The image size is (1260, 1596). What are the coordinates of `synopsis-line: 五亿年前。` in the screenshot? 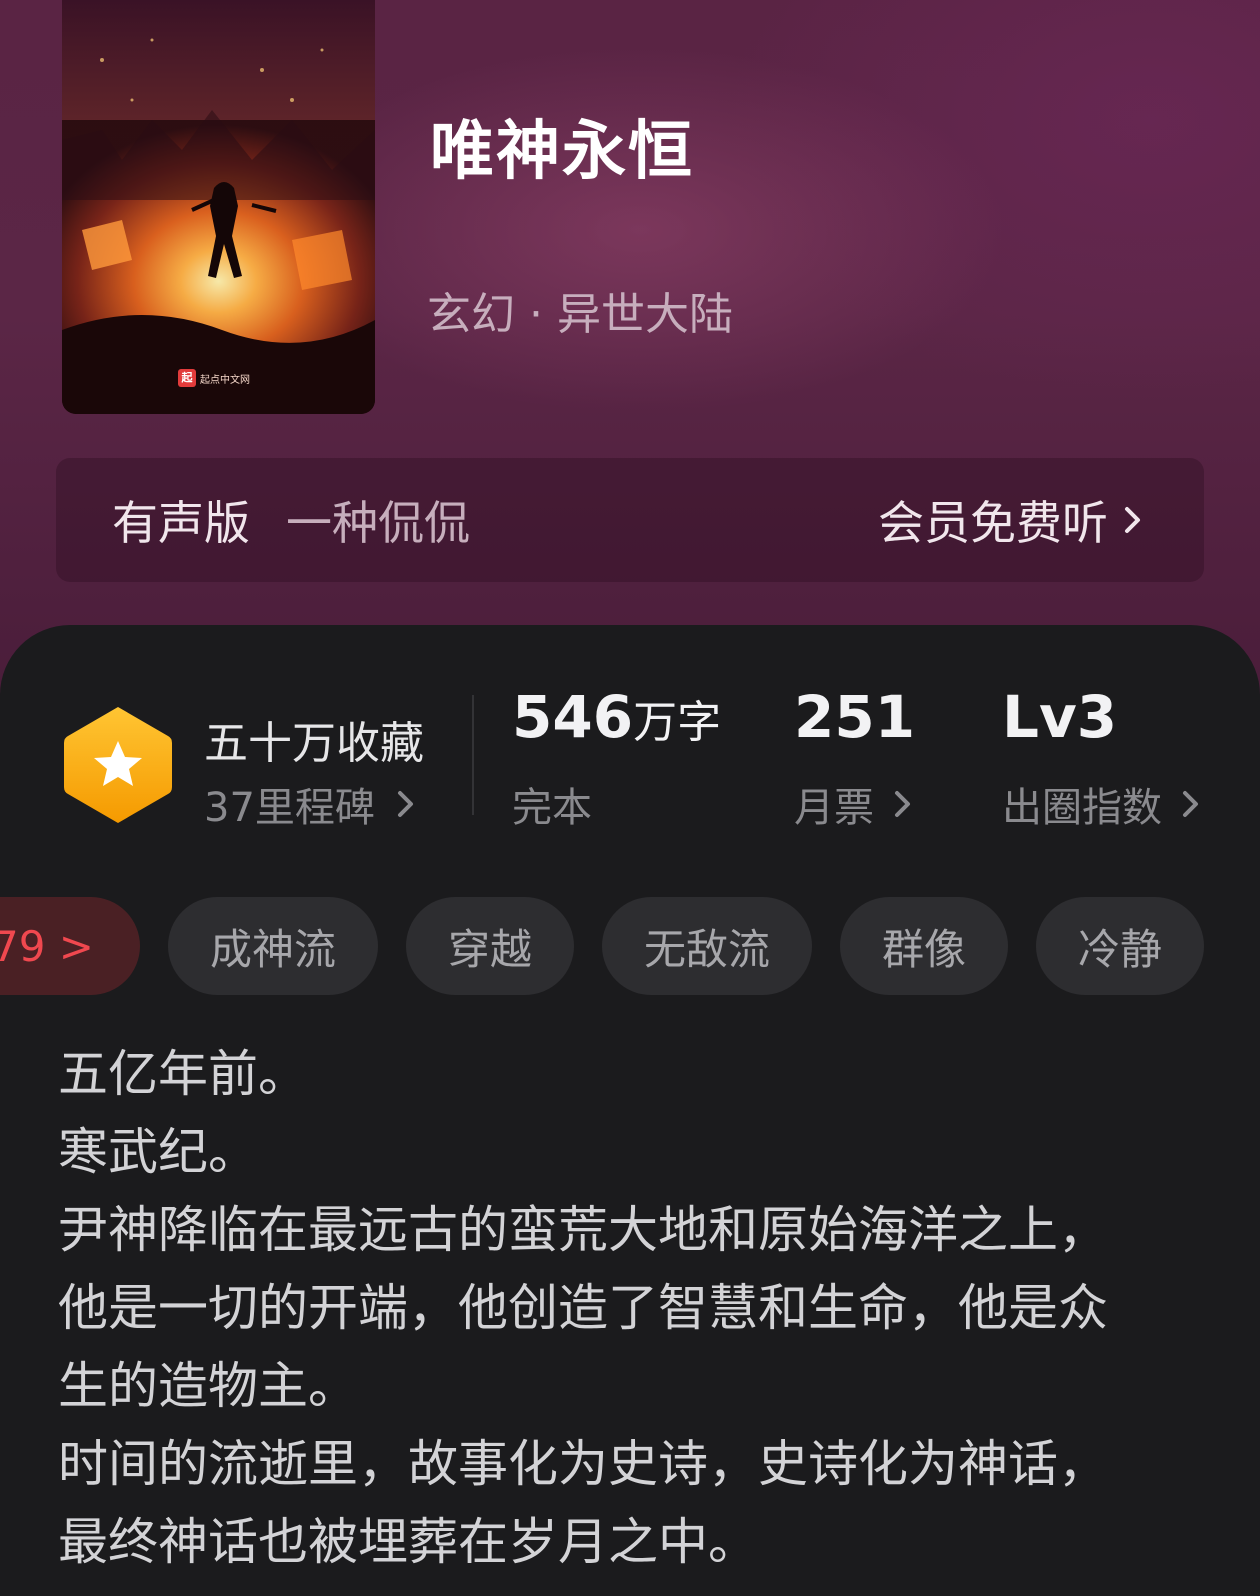 It's located at (183, 1074).